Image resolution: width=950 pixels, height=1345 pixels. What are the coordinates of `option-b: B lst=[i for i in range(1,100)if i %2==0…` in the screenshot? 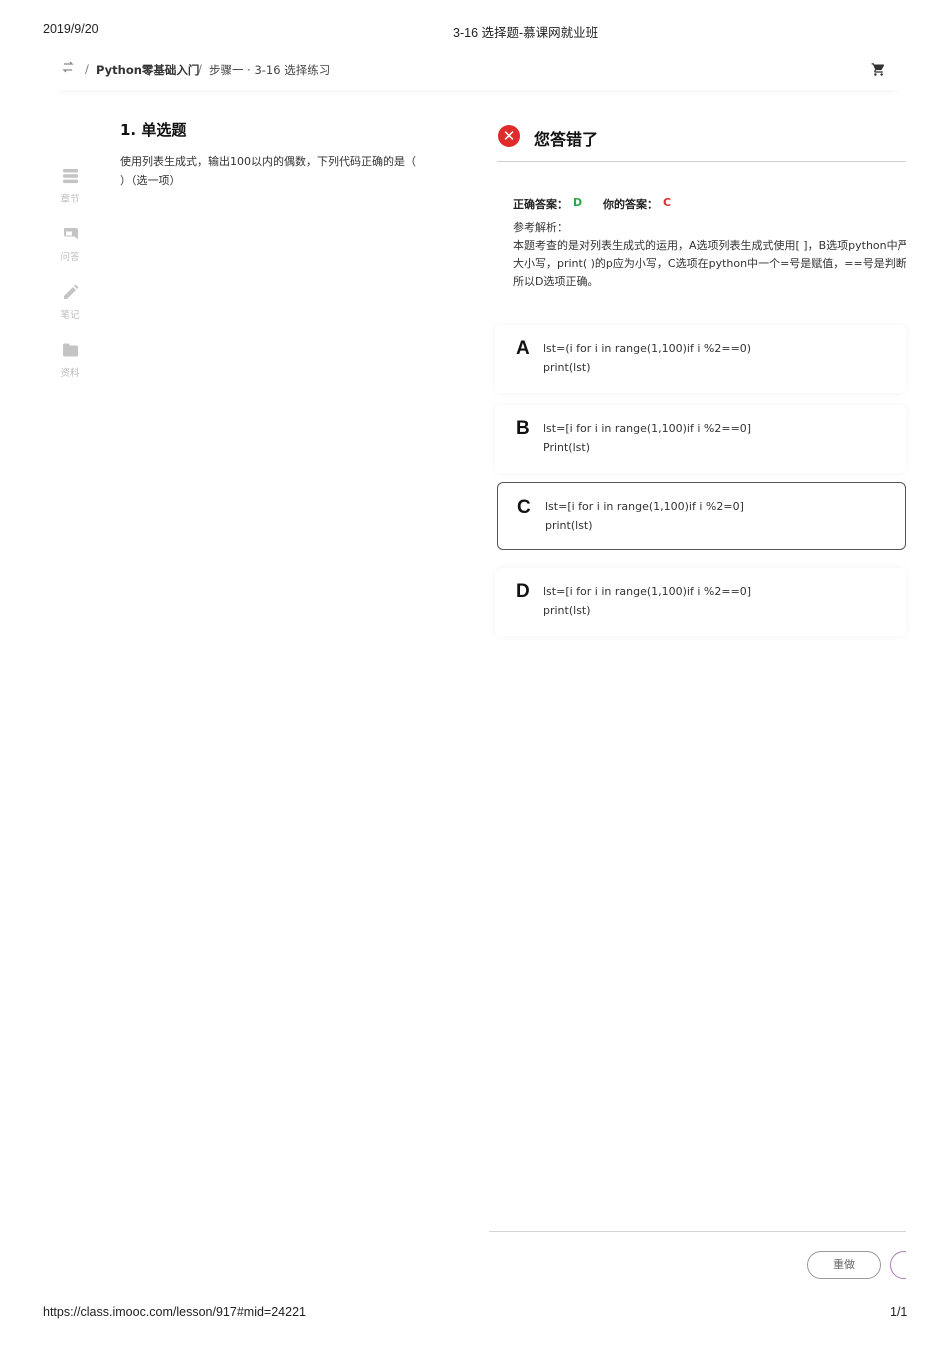 It's located at (700, 439).